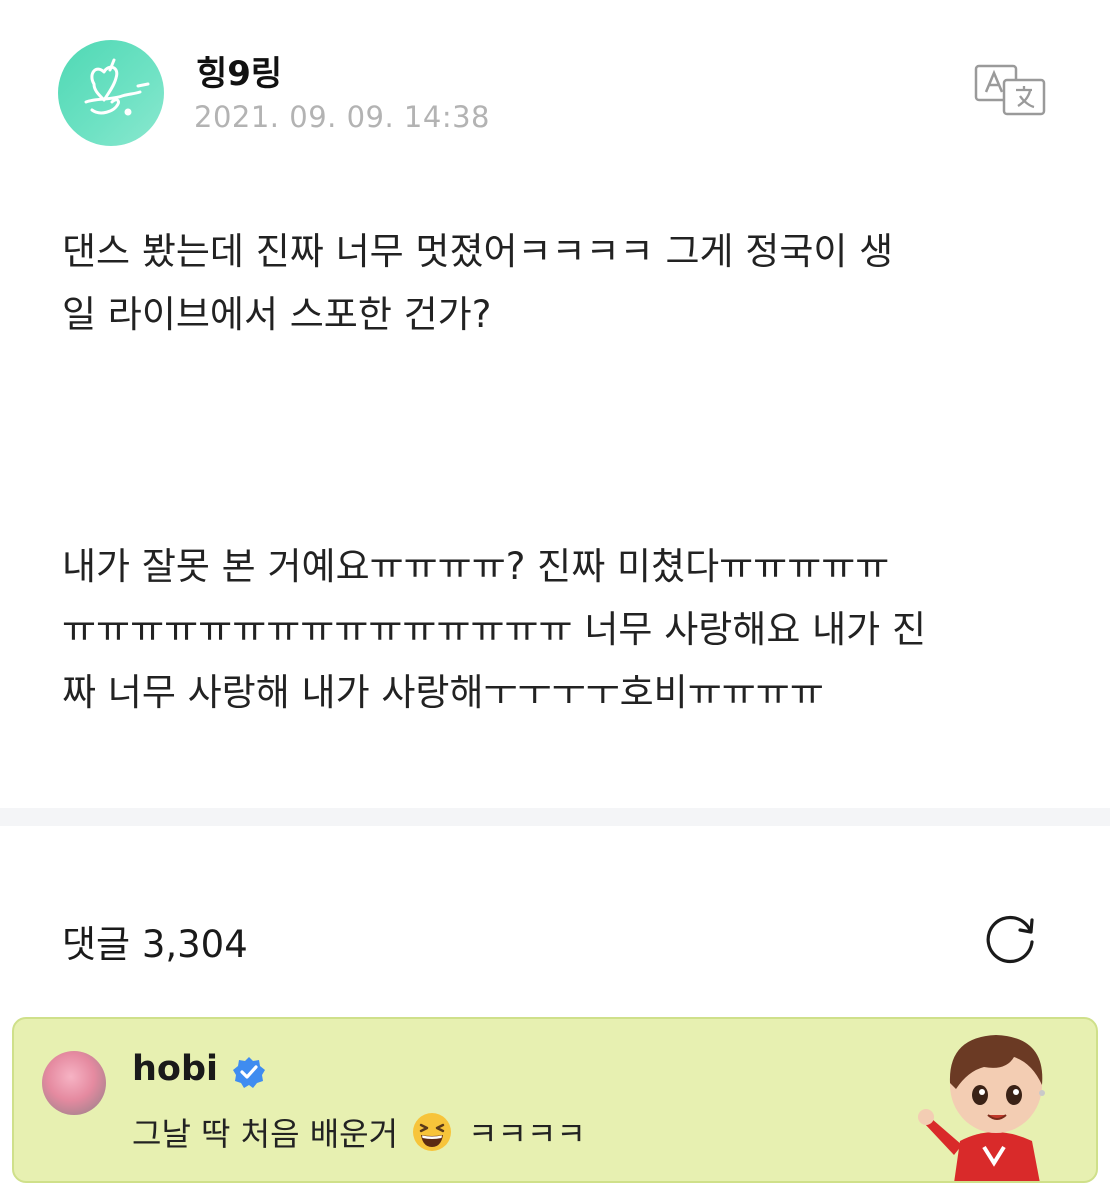  What do you see at coordinates (175, 1069) in the screenshot?
I see `commenter-name: hobi` at bounding box center [175, 1069].